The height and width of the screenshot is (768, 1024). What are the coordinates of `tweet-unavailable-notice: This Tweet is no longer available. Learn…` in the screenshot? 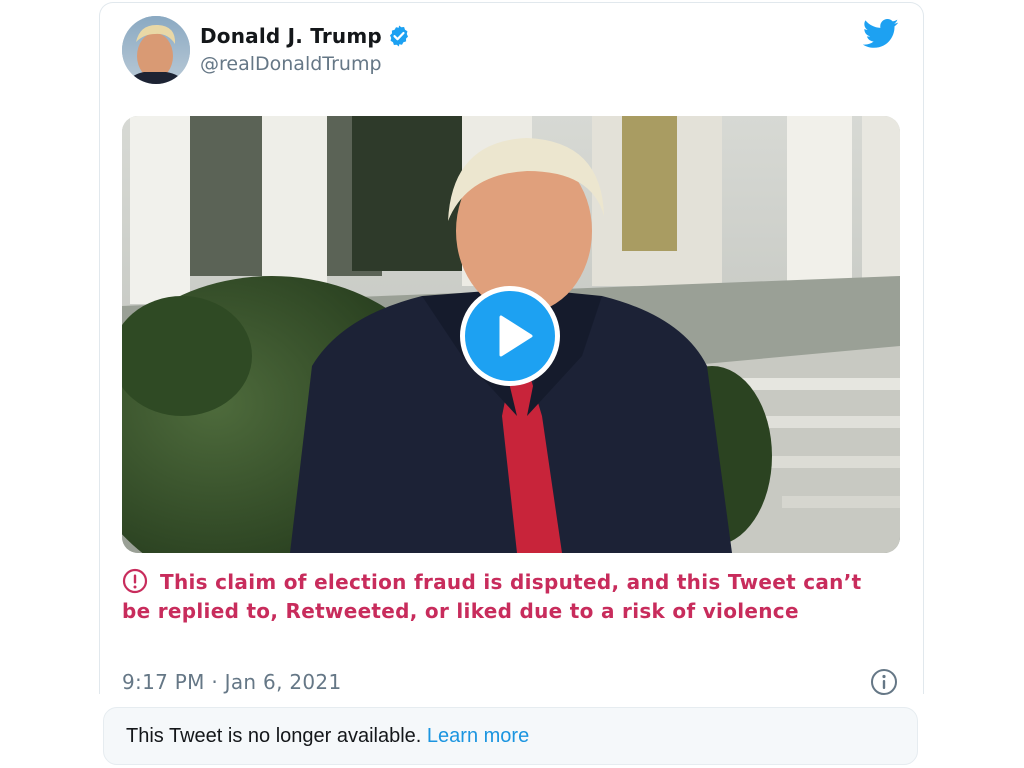 It's located at (510, 736).